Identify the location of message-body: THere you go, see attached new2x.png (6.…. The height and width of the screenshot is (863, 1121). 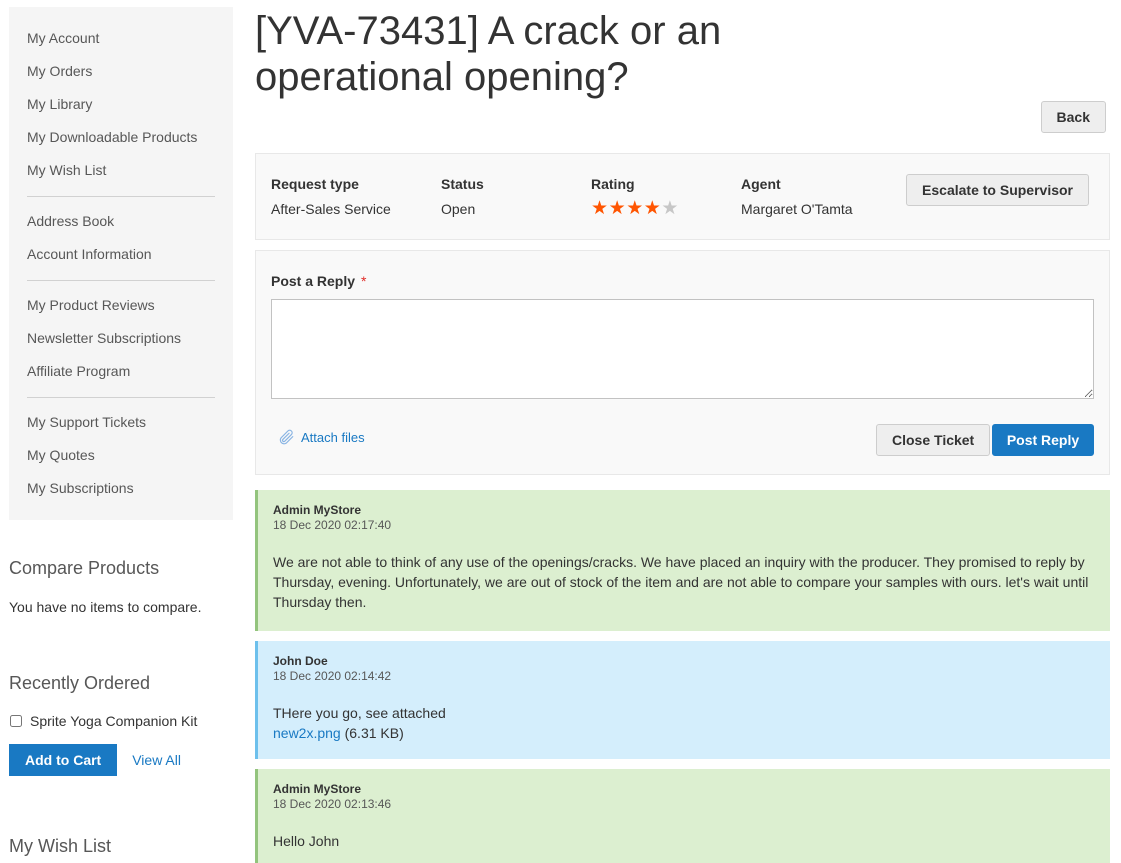
(683, 723).